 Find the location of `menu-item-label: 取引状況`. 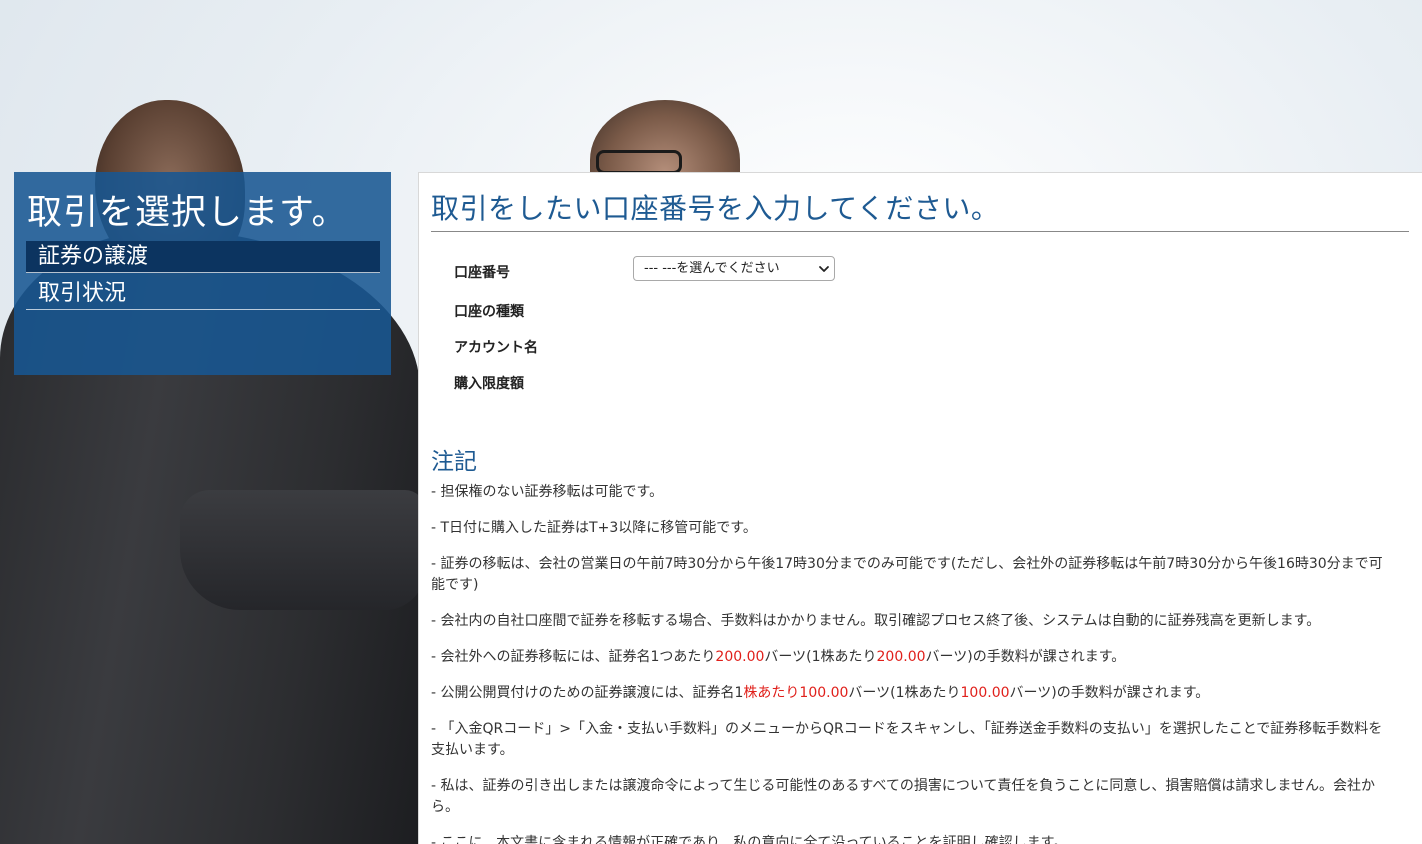

menu-item-label: 取引状況 is located at coordinates (82, 293).